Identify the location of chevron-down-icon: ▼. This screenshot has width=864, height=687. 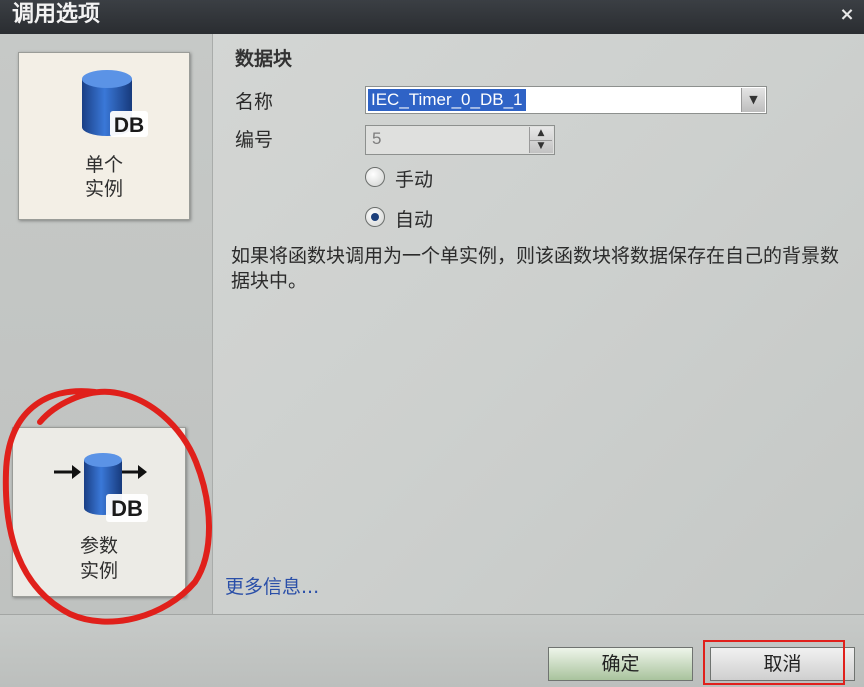
(753, 100).